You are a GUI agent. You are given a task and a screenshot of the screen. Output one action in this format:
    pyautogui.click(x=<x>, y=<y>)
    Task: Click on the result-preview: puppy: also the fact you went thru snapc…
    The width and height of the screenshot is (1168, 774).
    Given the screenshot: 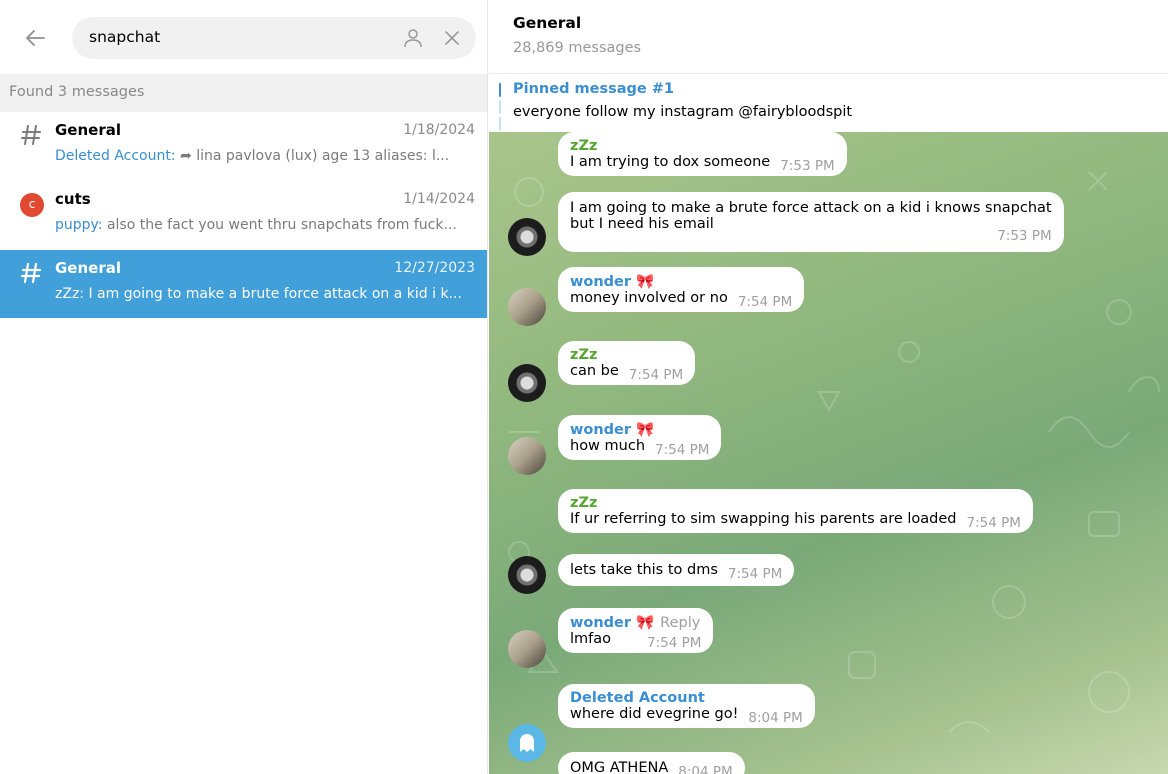 What is the action you would take?
    pyautogui.click(x=265, y=225)
    